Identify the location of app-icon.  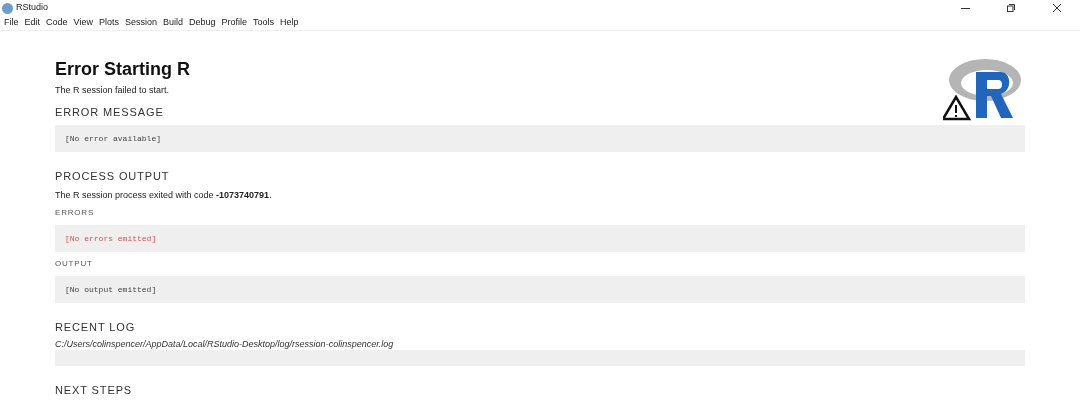
(7, 8).